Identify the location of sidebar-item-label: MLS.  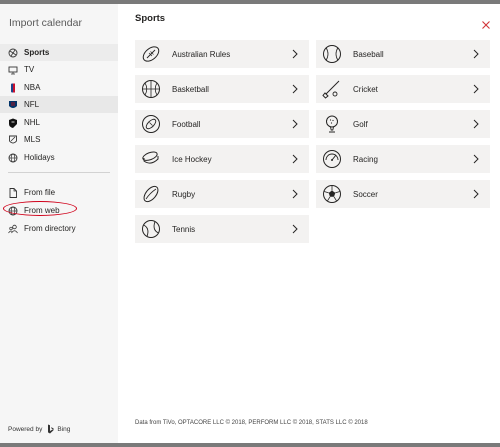
(32, 139).